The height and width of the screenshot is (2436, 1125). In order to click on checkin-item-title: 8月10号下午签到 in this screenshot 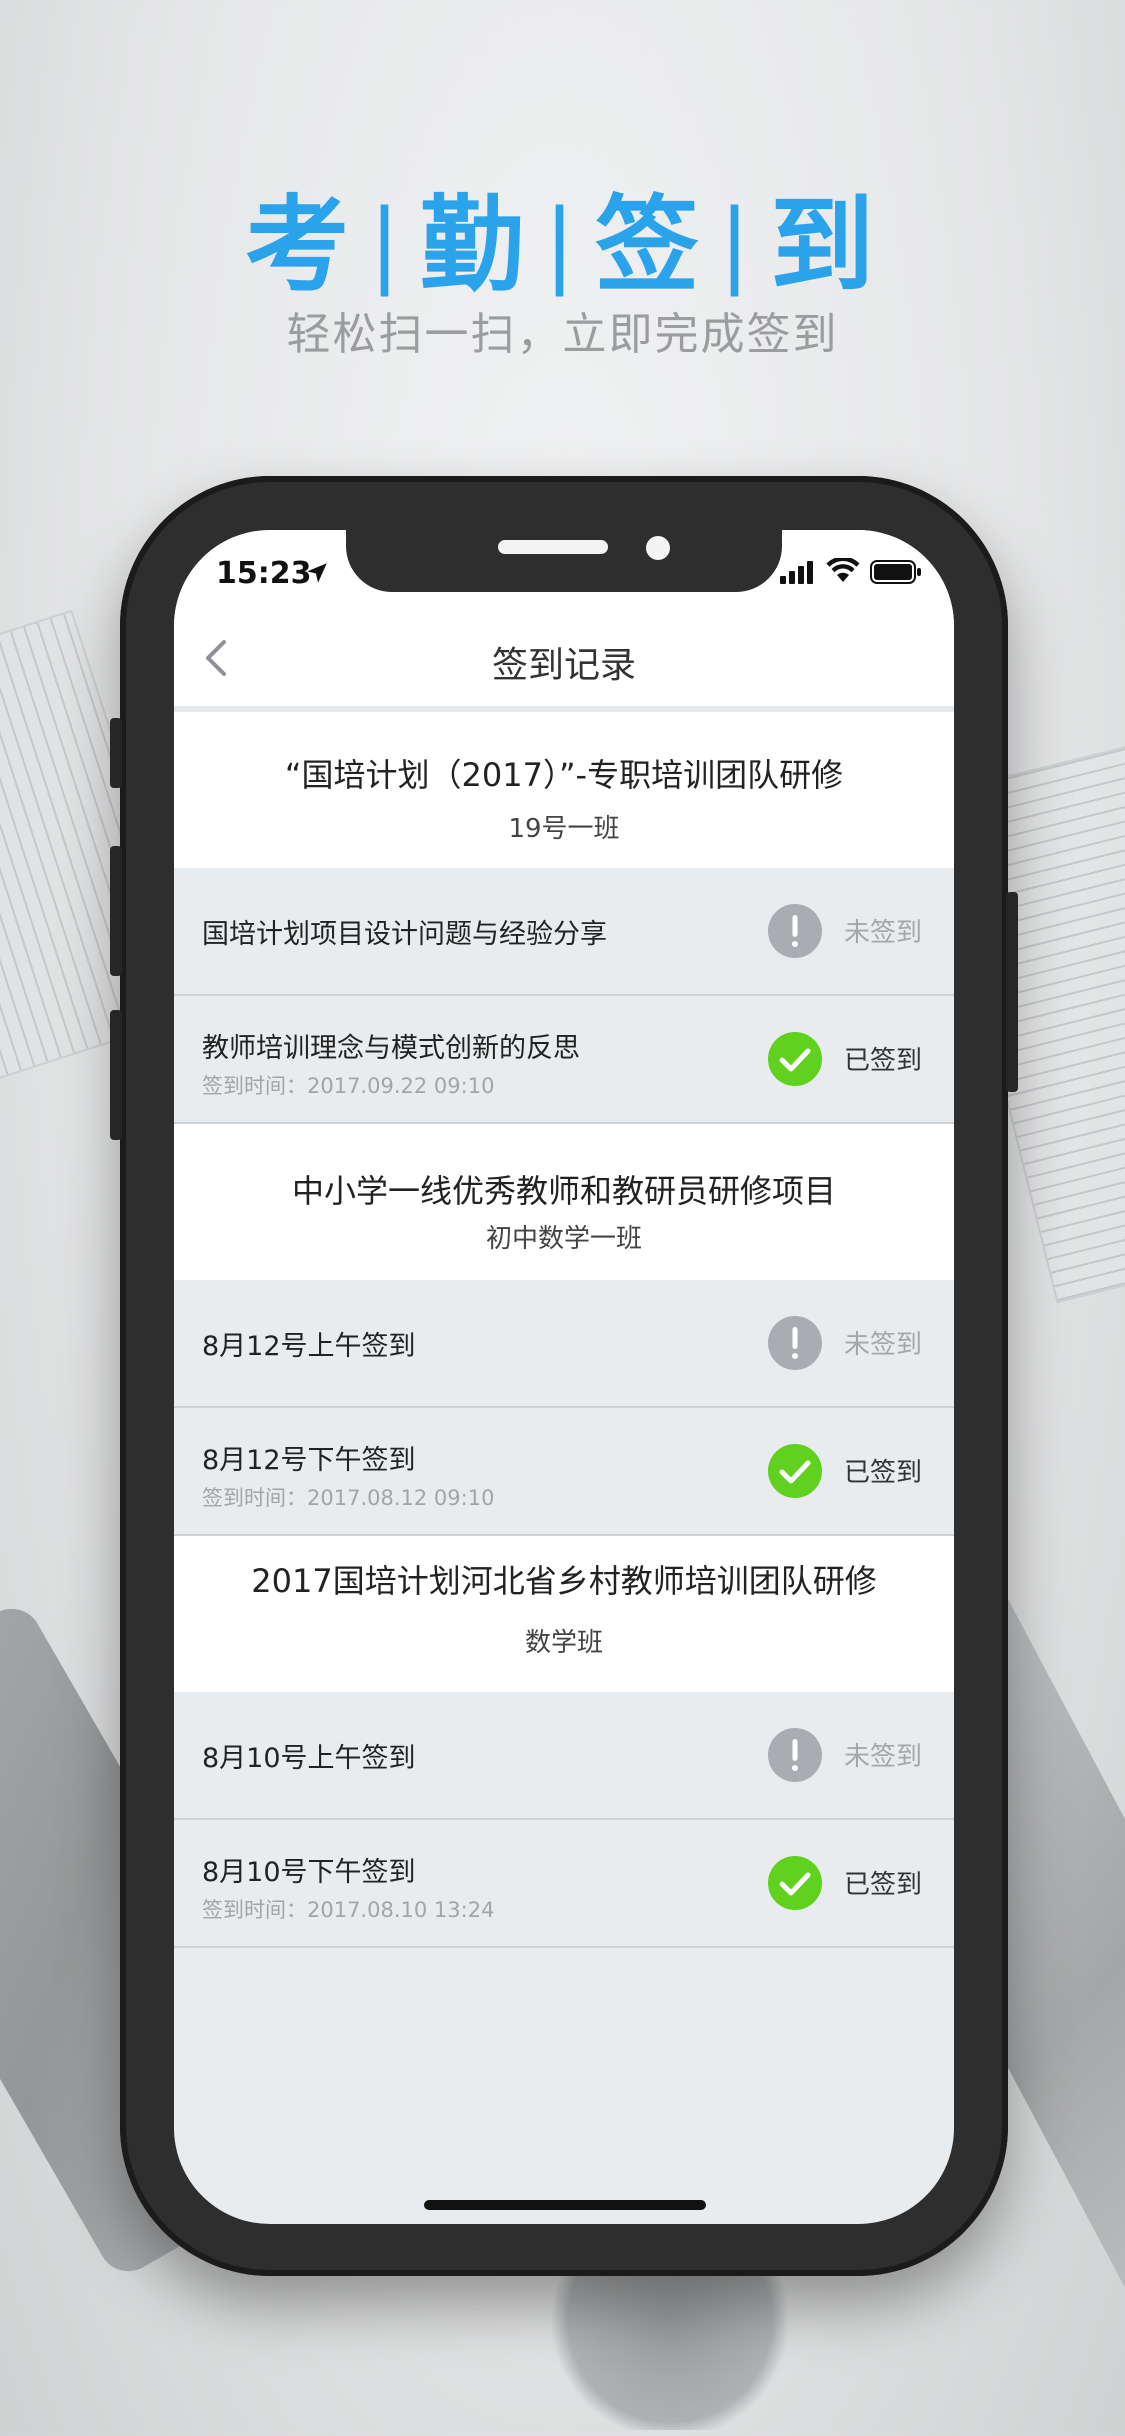, I will do `click(309, 1872)`.